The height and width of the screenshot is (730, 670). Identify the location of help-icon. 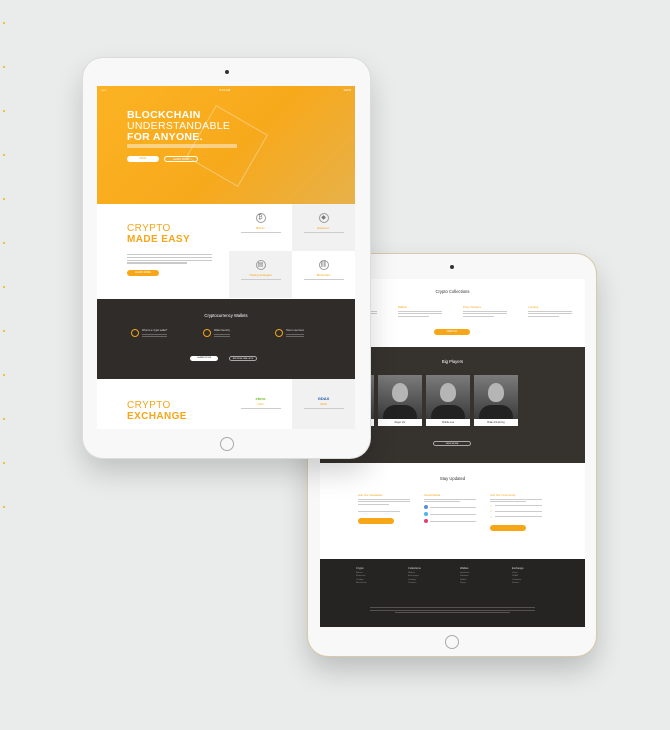
(279, 333).